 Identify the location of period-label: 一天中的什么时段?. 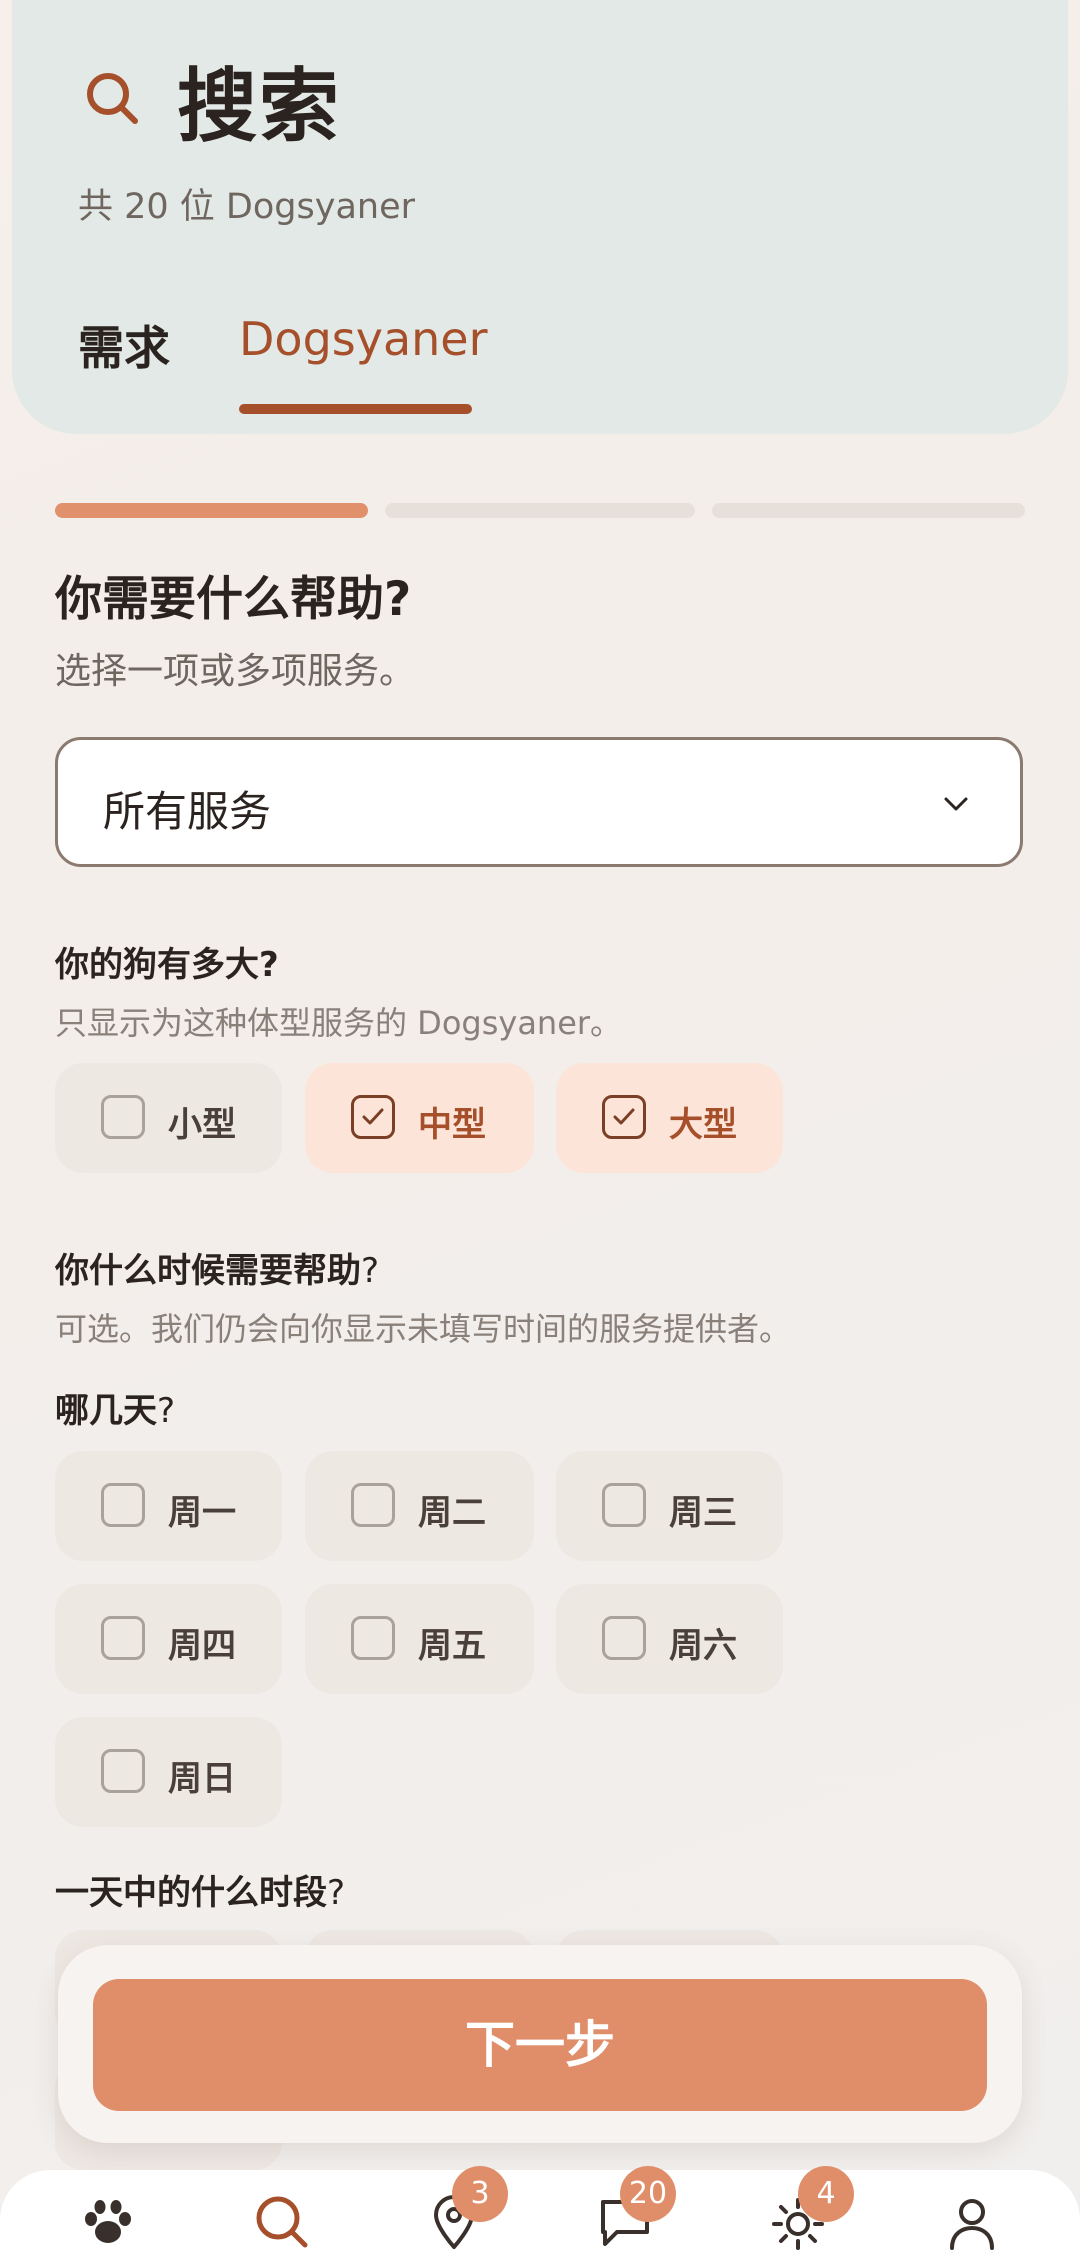
(200, 1893).